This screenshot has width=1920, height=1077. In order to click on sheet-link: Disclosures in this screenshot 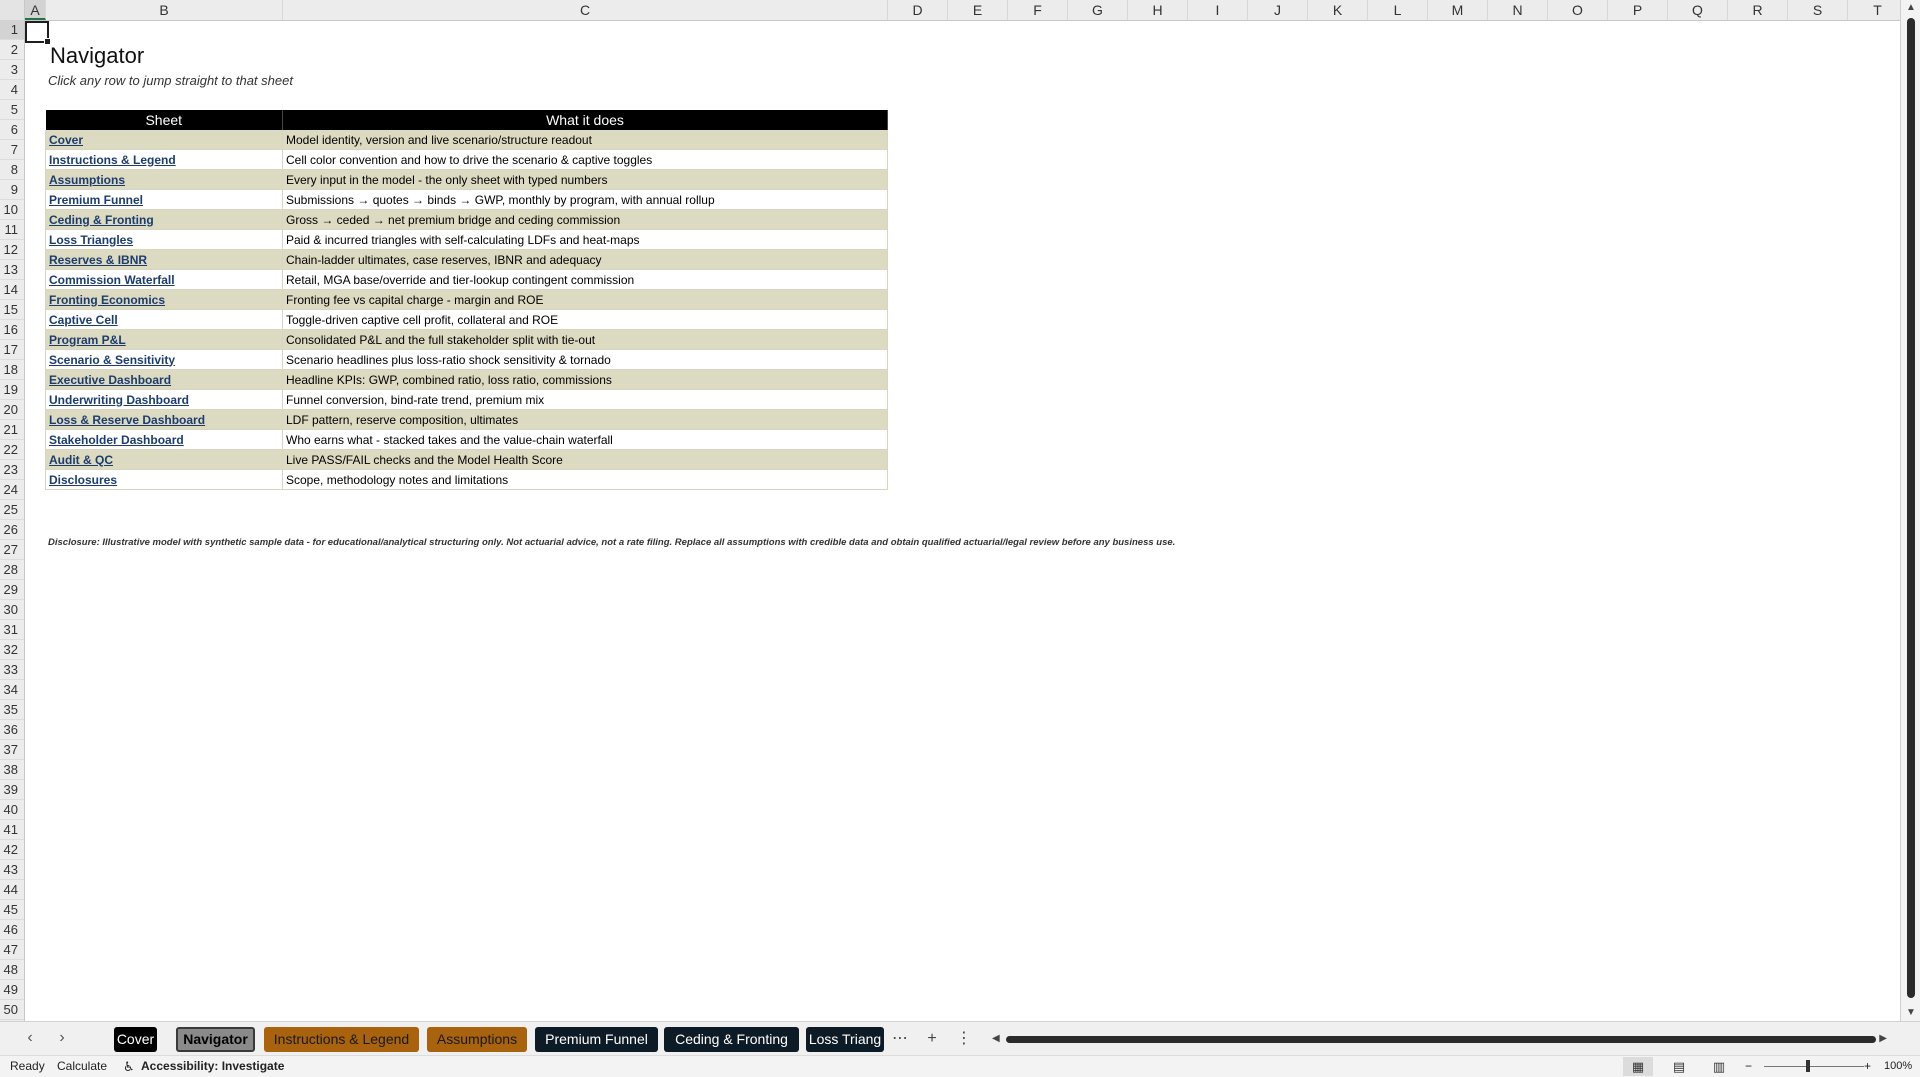, I will do `click(83, 480)`.